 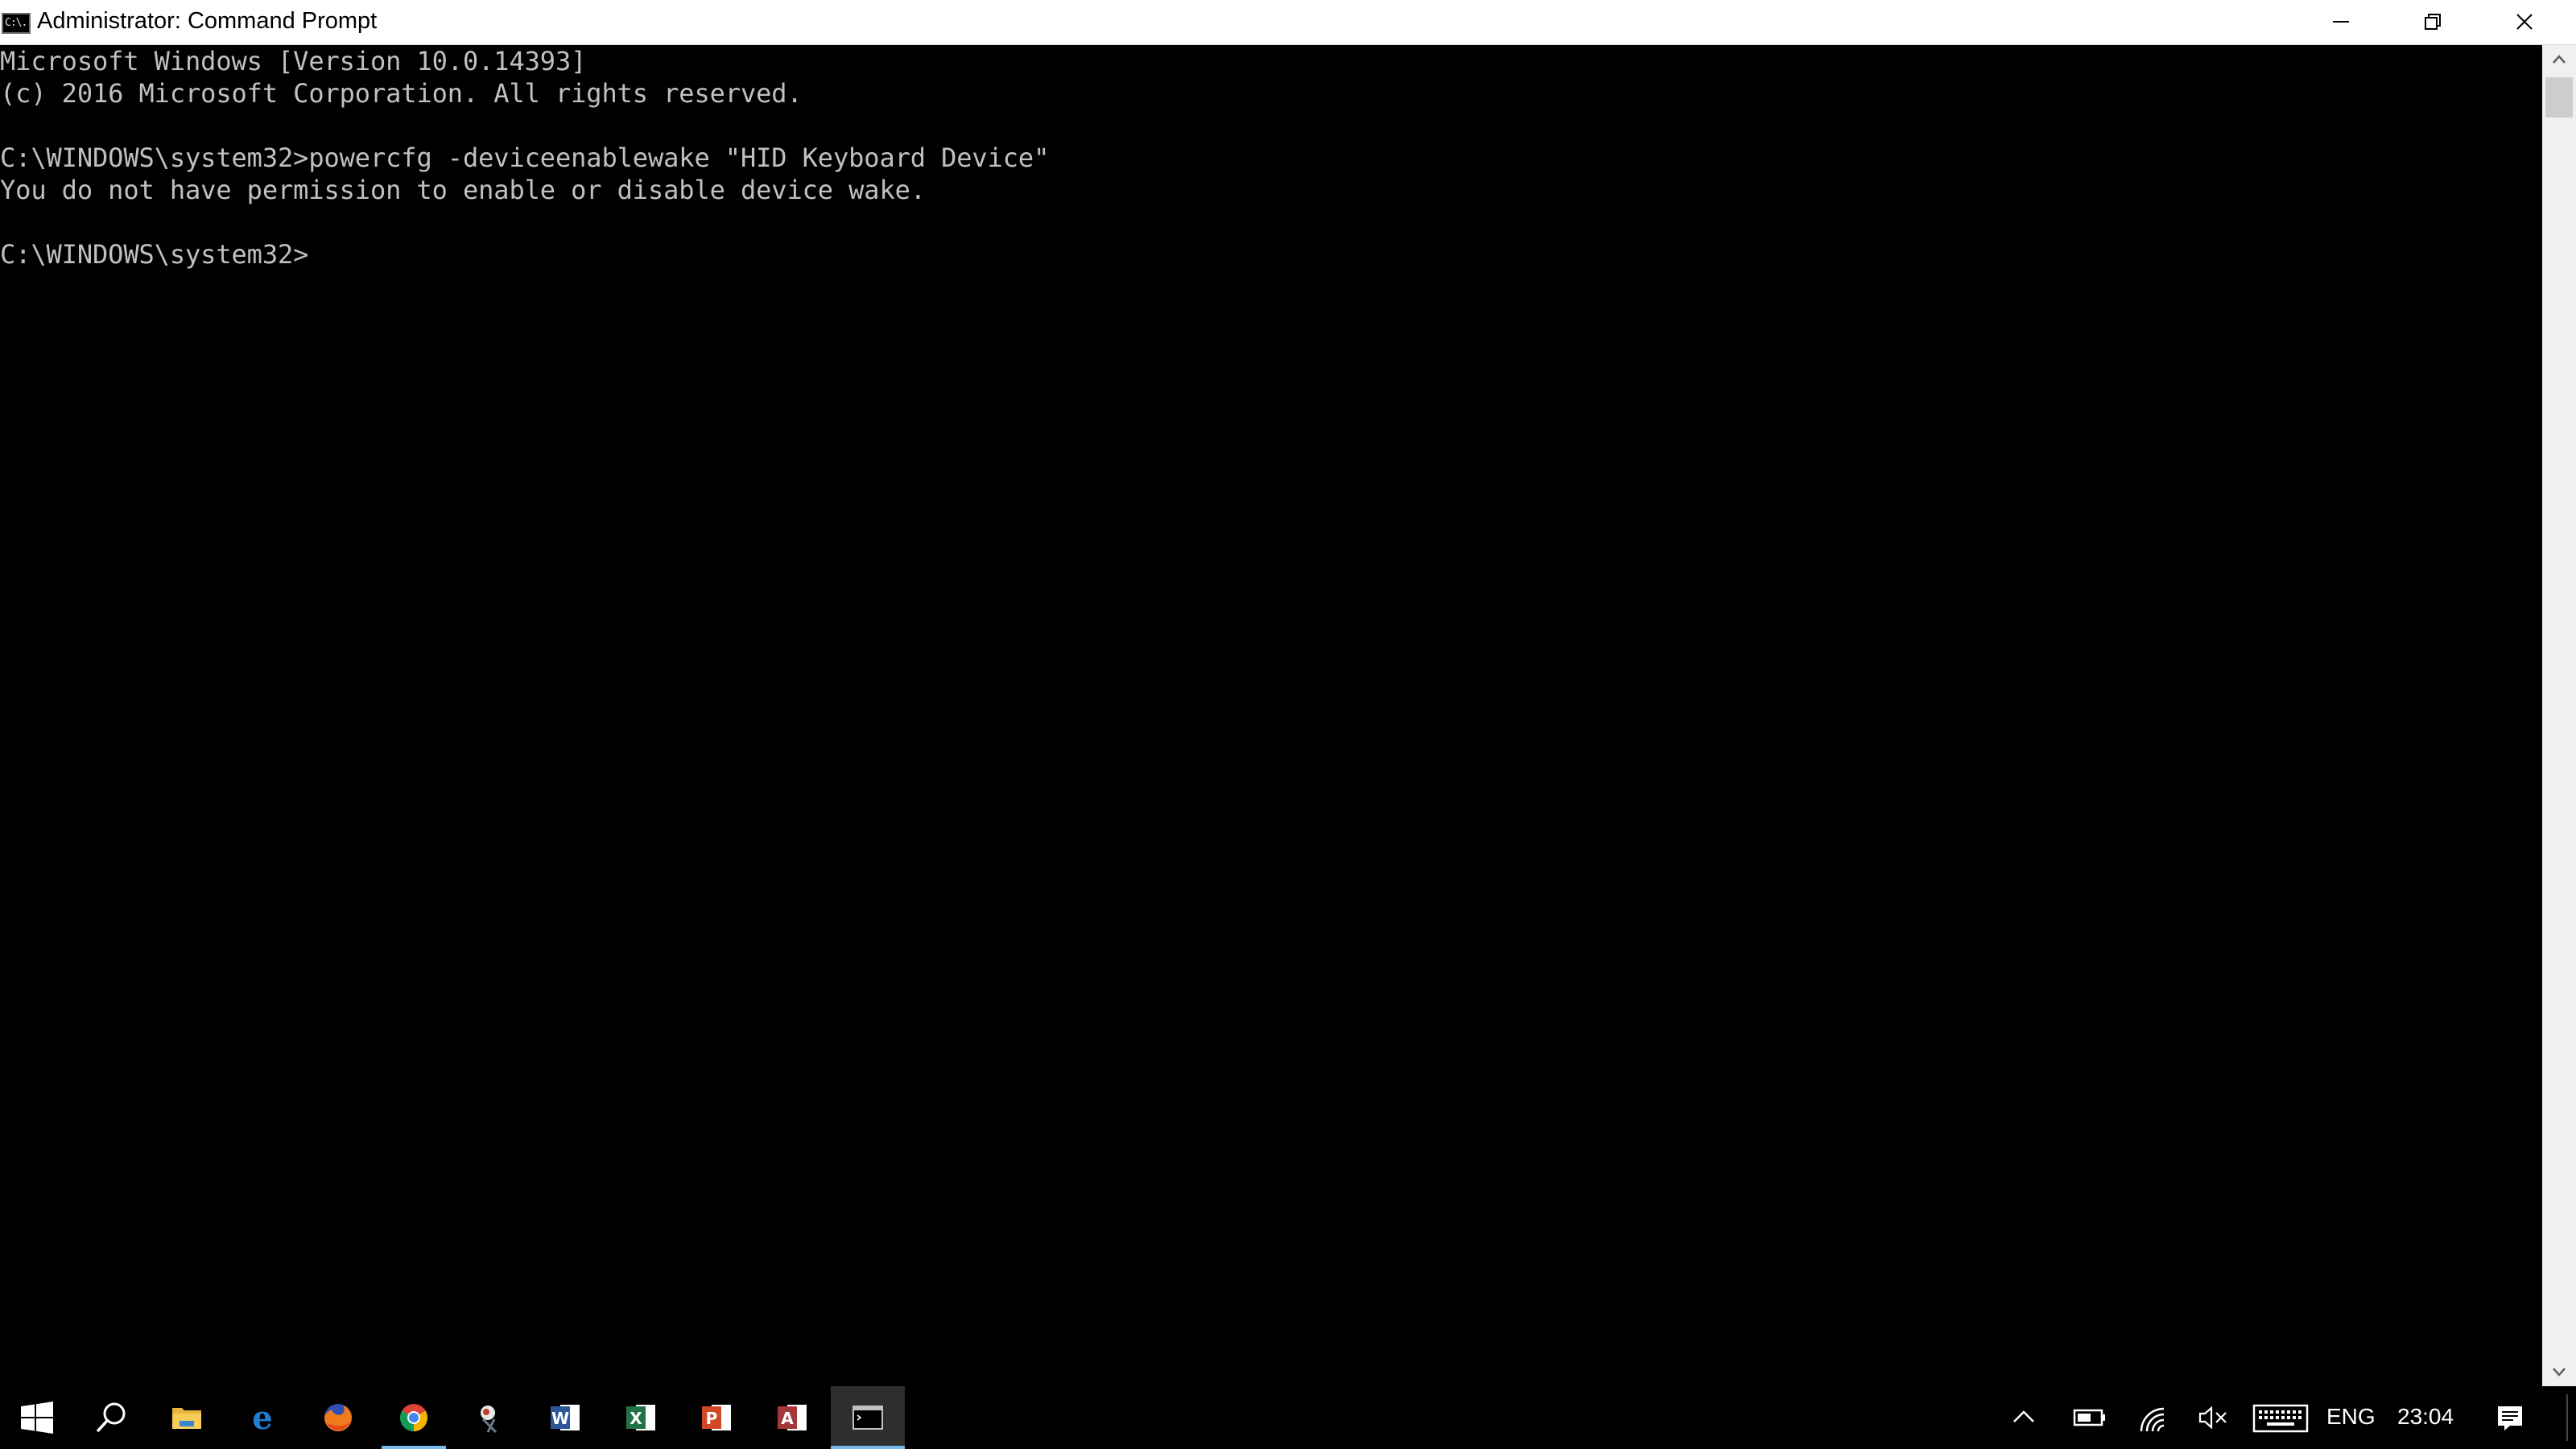 I want to click on battery-button, so click(x=2089, y=1417).